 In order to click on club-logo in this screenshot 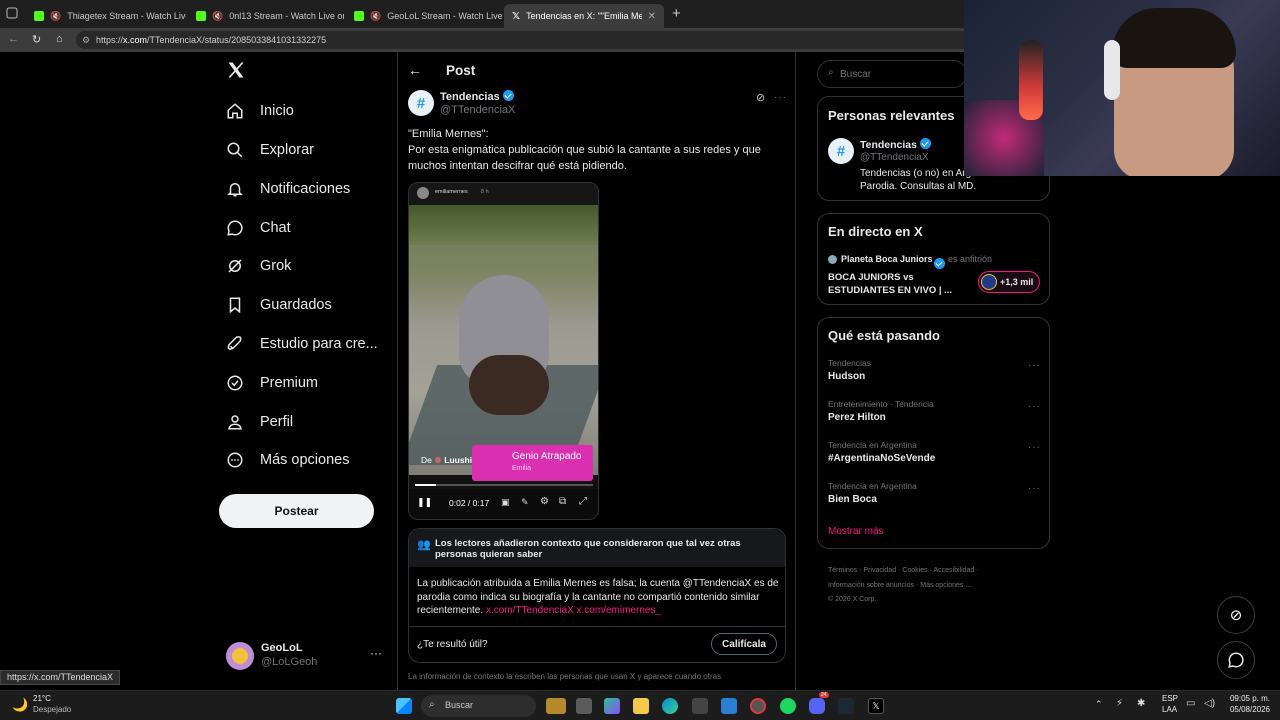, I will do `click(989, 282)`.